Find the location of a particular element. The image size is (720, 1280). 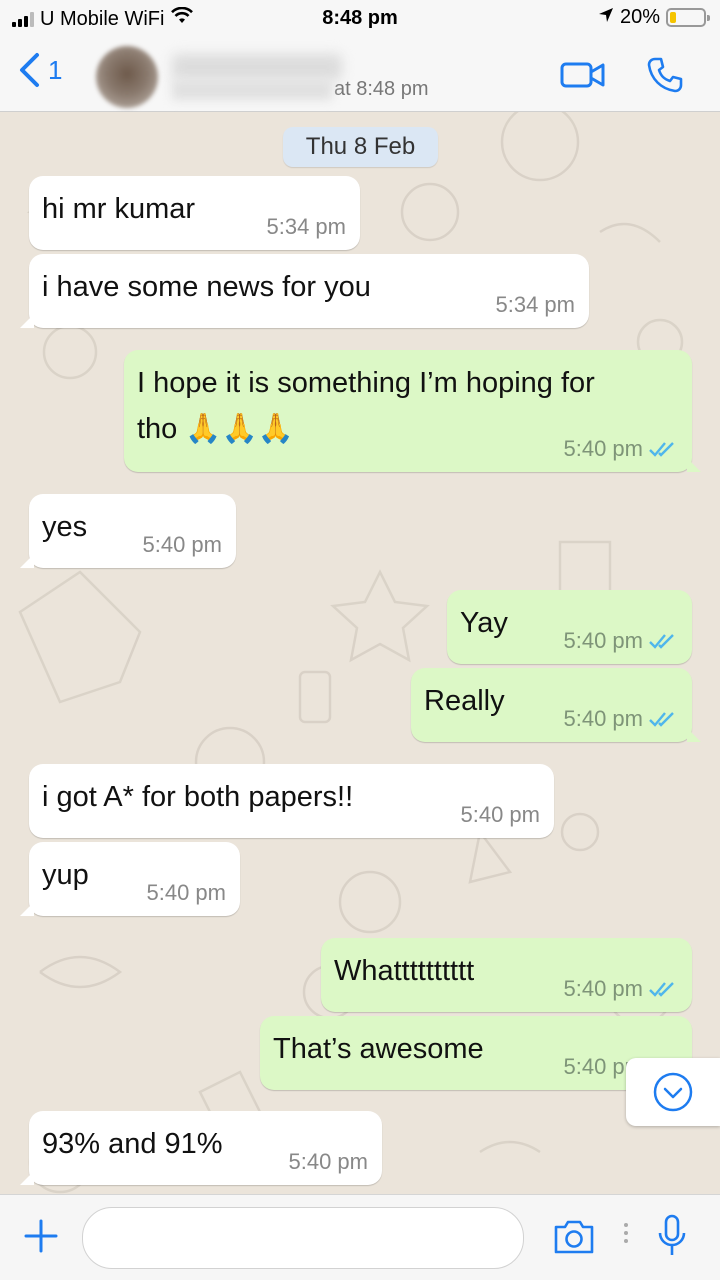

message-outgoing: Really 5:40 pm is located at coordinates (556, 705).